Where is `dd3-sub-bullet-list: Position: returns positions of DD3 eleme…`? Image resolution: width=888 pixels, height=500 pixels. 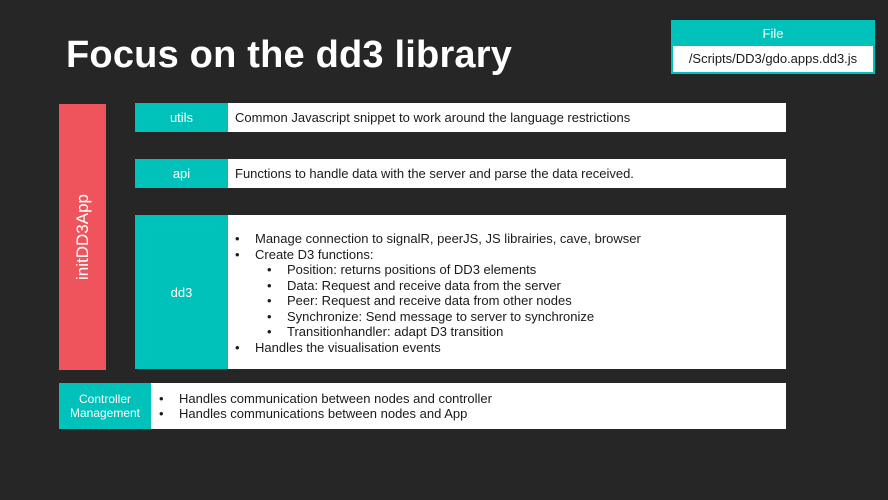 dd3-sub-bullet-list: Position: returns positions of DD3 eleme… is located at coordinates (448, 301).